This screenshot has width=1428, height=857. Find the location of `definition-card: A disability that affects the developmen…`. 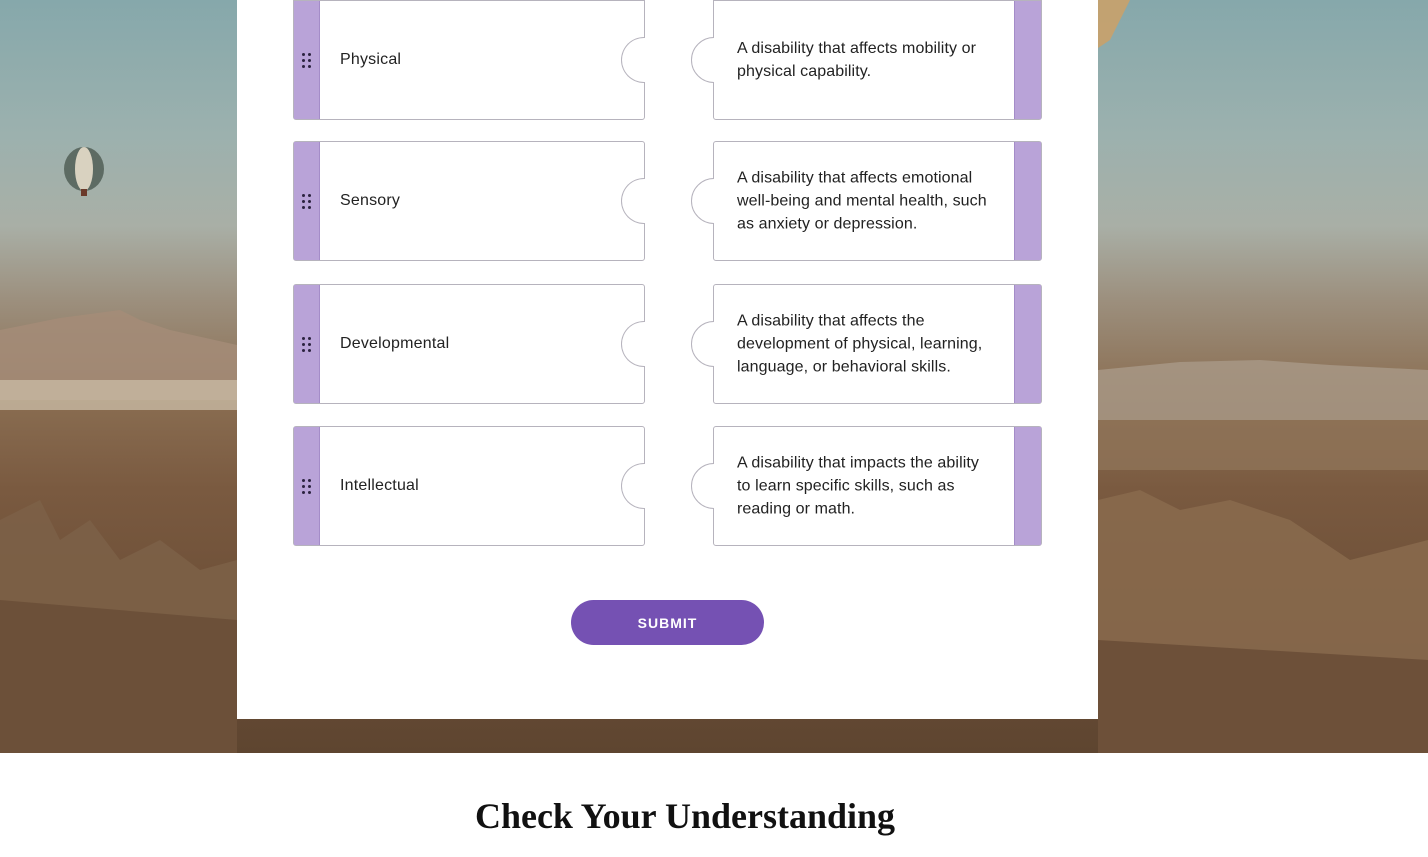

definition-card: A disability that affects the developmen… is located at coordinates (866, 344).